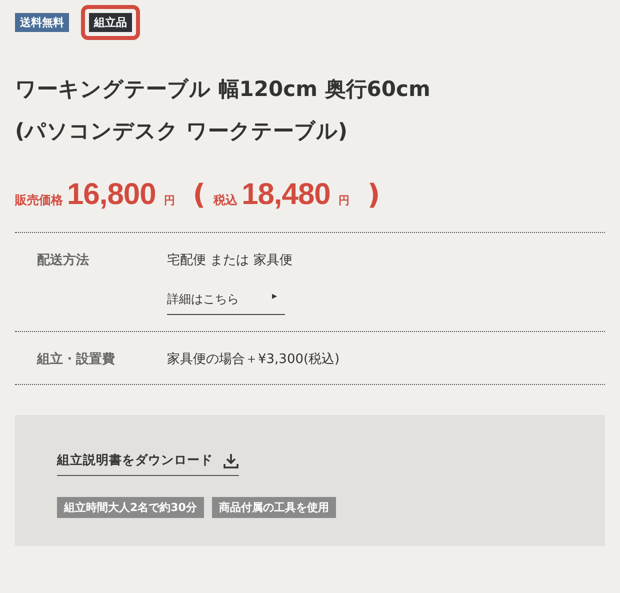 The height and width of the screenshot is (593, 620). Describe the element at coordinates (181, 131) in the screenshot. I see `product-title: (パソコンデスク ワークテーブル)` at that location.